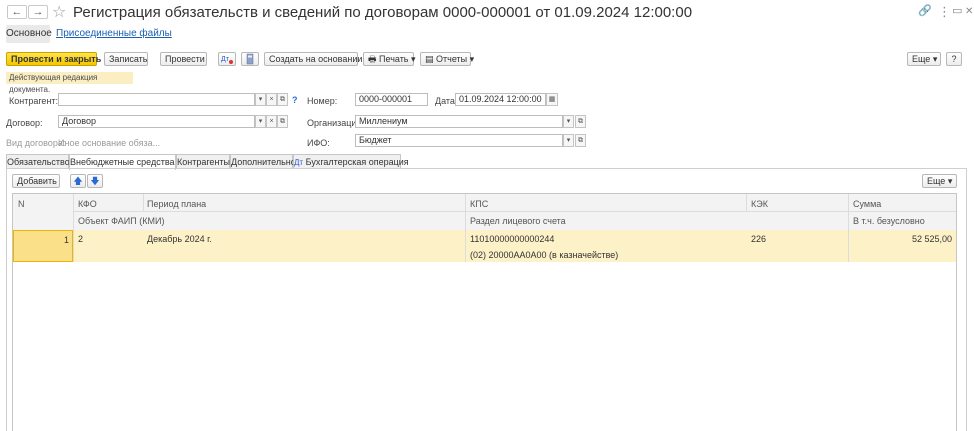 Image resolution: width=974 pixels, height=431 pixels. What do you see at coordinates (38, 12) in the screenshot?
I see `forward-button: →` at bounding box center [38, 12].